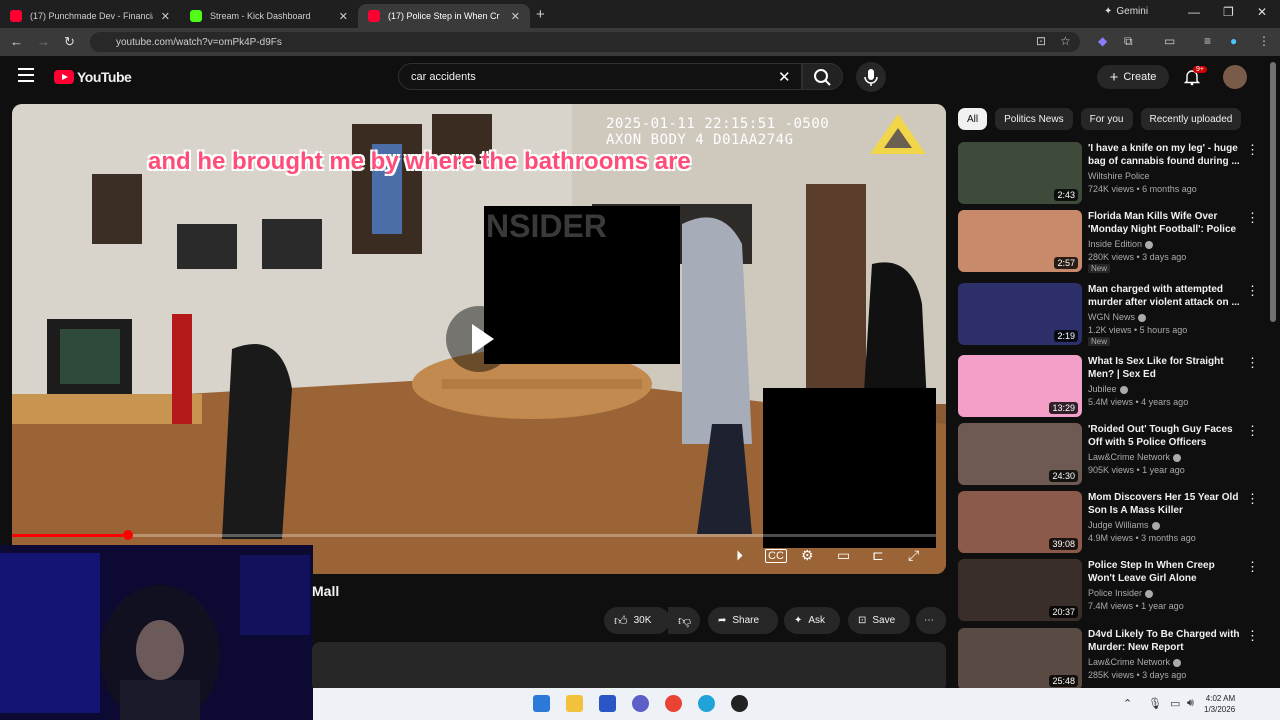  Describe the element at coordinates (739, 703) in the screenshot. I see `app-icon` at that location.